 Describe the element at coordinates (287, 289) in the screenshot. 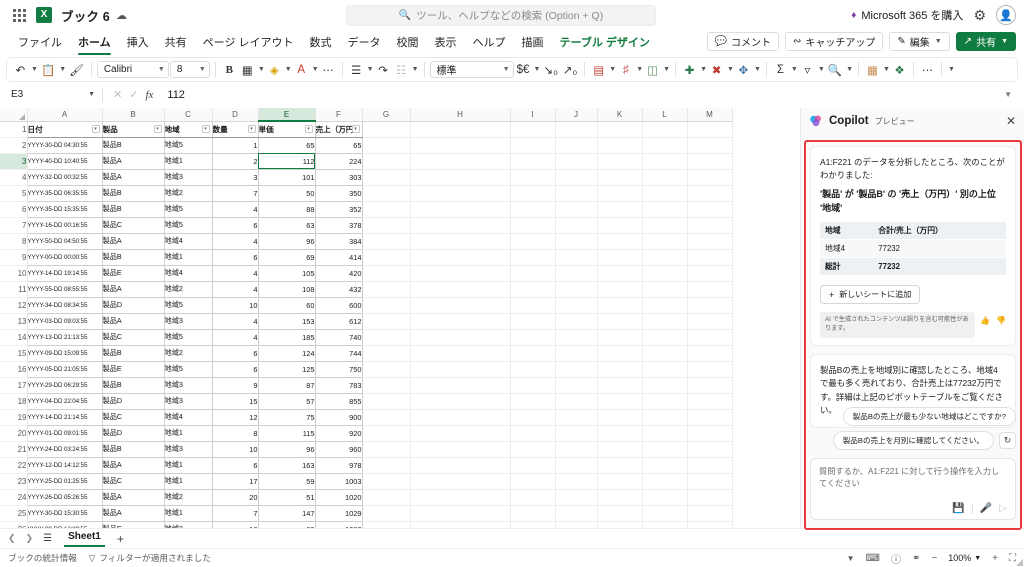

I see `grid-cell: 108` at that location.